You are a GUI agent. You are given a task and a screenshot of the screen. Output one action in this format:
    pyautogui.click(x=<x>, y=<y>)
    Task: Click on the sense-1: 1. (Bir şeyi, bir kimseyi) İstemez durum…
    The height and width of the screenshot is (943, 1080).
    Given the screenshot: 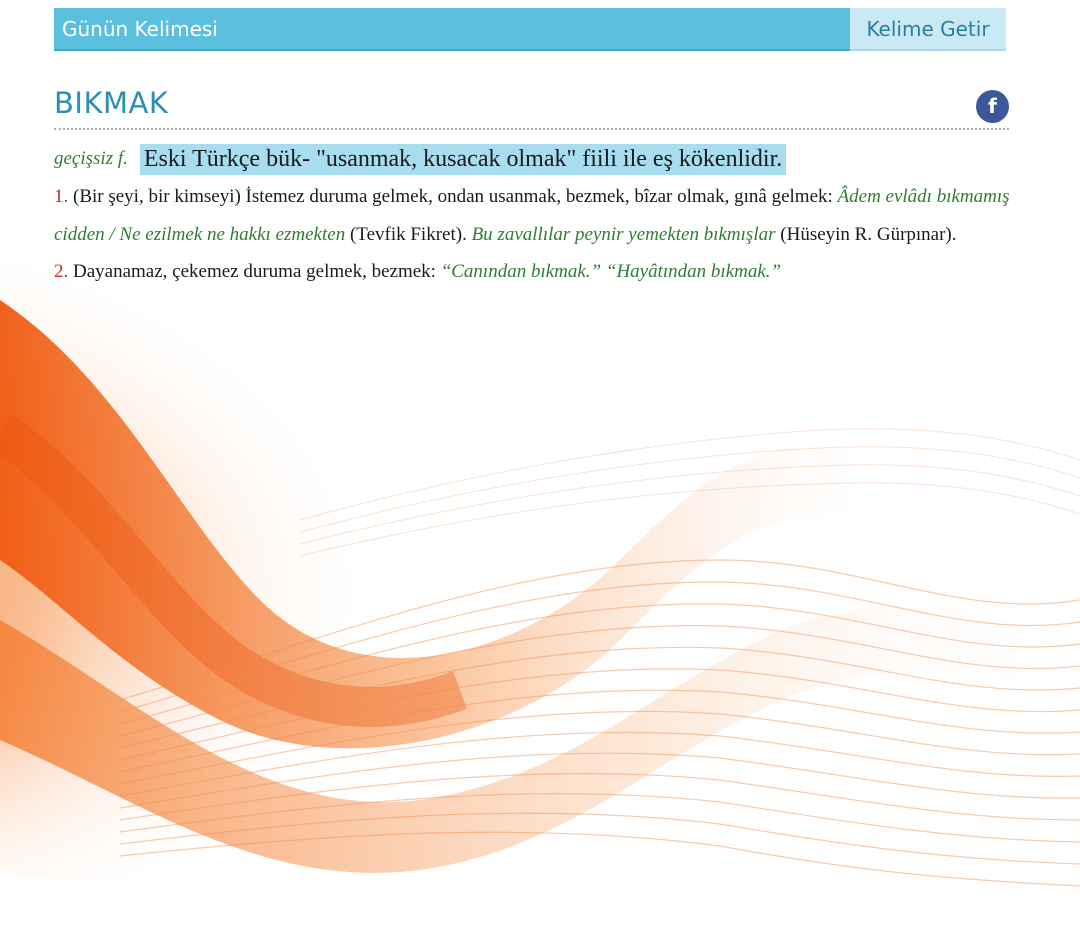 What is the action you would take?
    pyautogui.click(x=534, y=215)
    